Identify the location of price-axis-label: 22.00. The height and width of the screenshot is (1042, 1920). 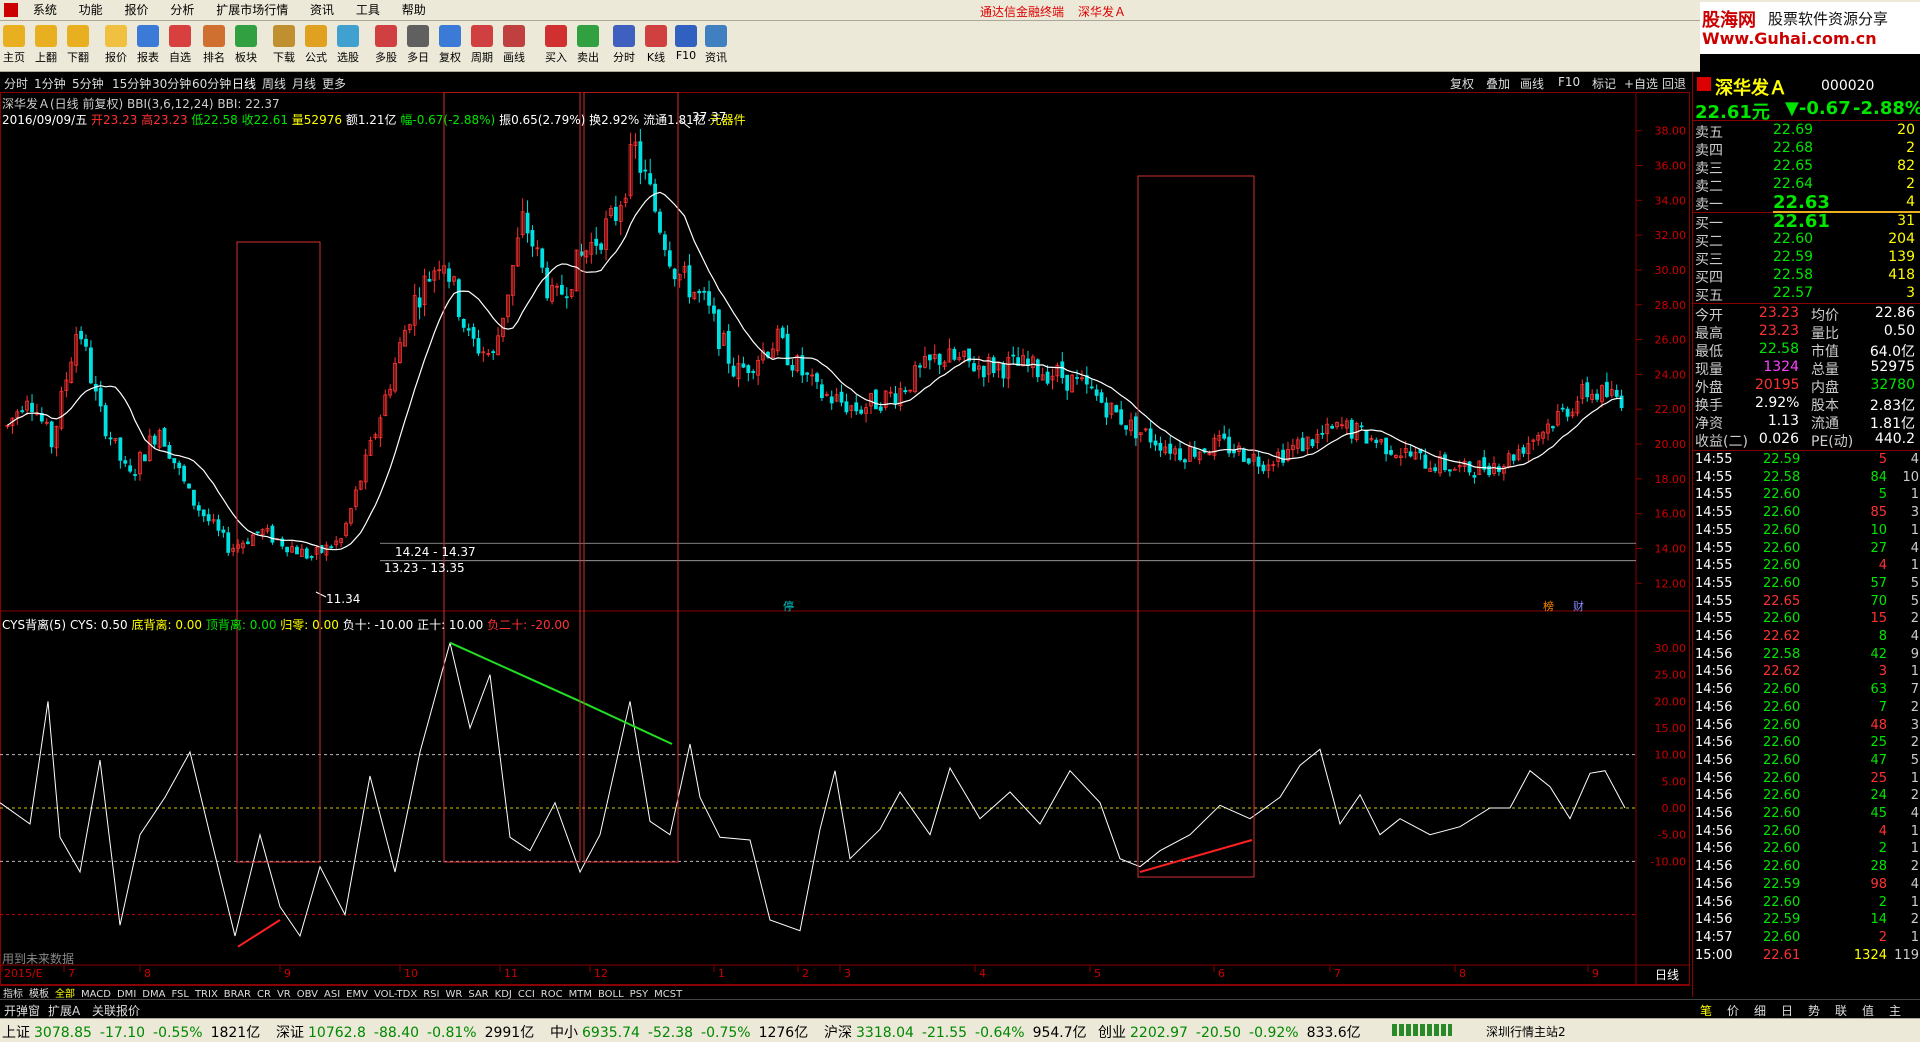
(1671, 409).